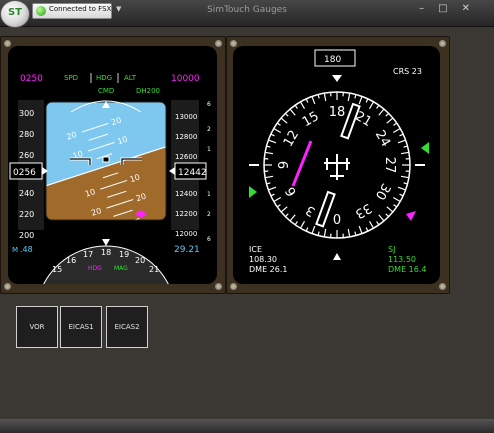  Describe the element at coordinates (402, 259) in the screenshot. I see `nav2-frequency: 113.50` at that location.